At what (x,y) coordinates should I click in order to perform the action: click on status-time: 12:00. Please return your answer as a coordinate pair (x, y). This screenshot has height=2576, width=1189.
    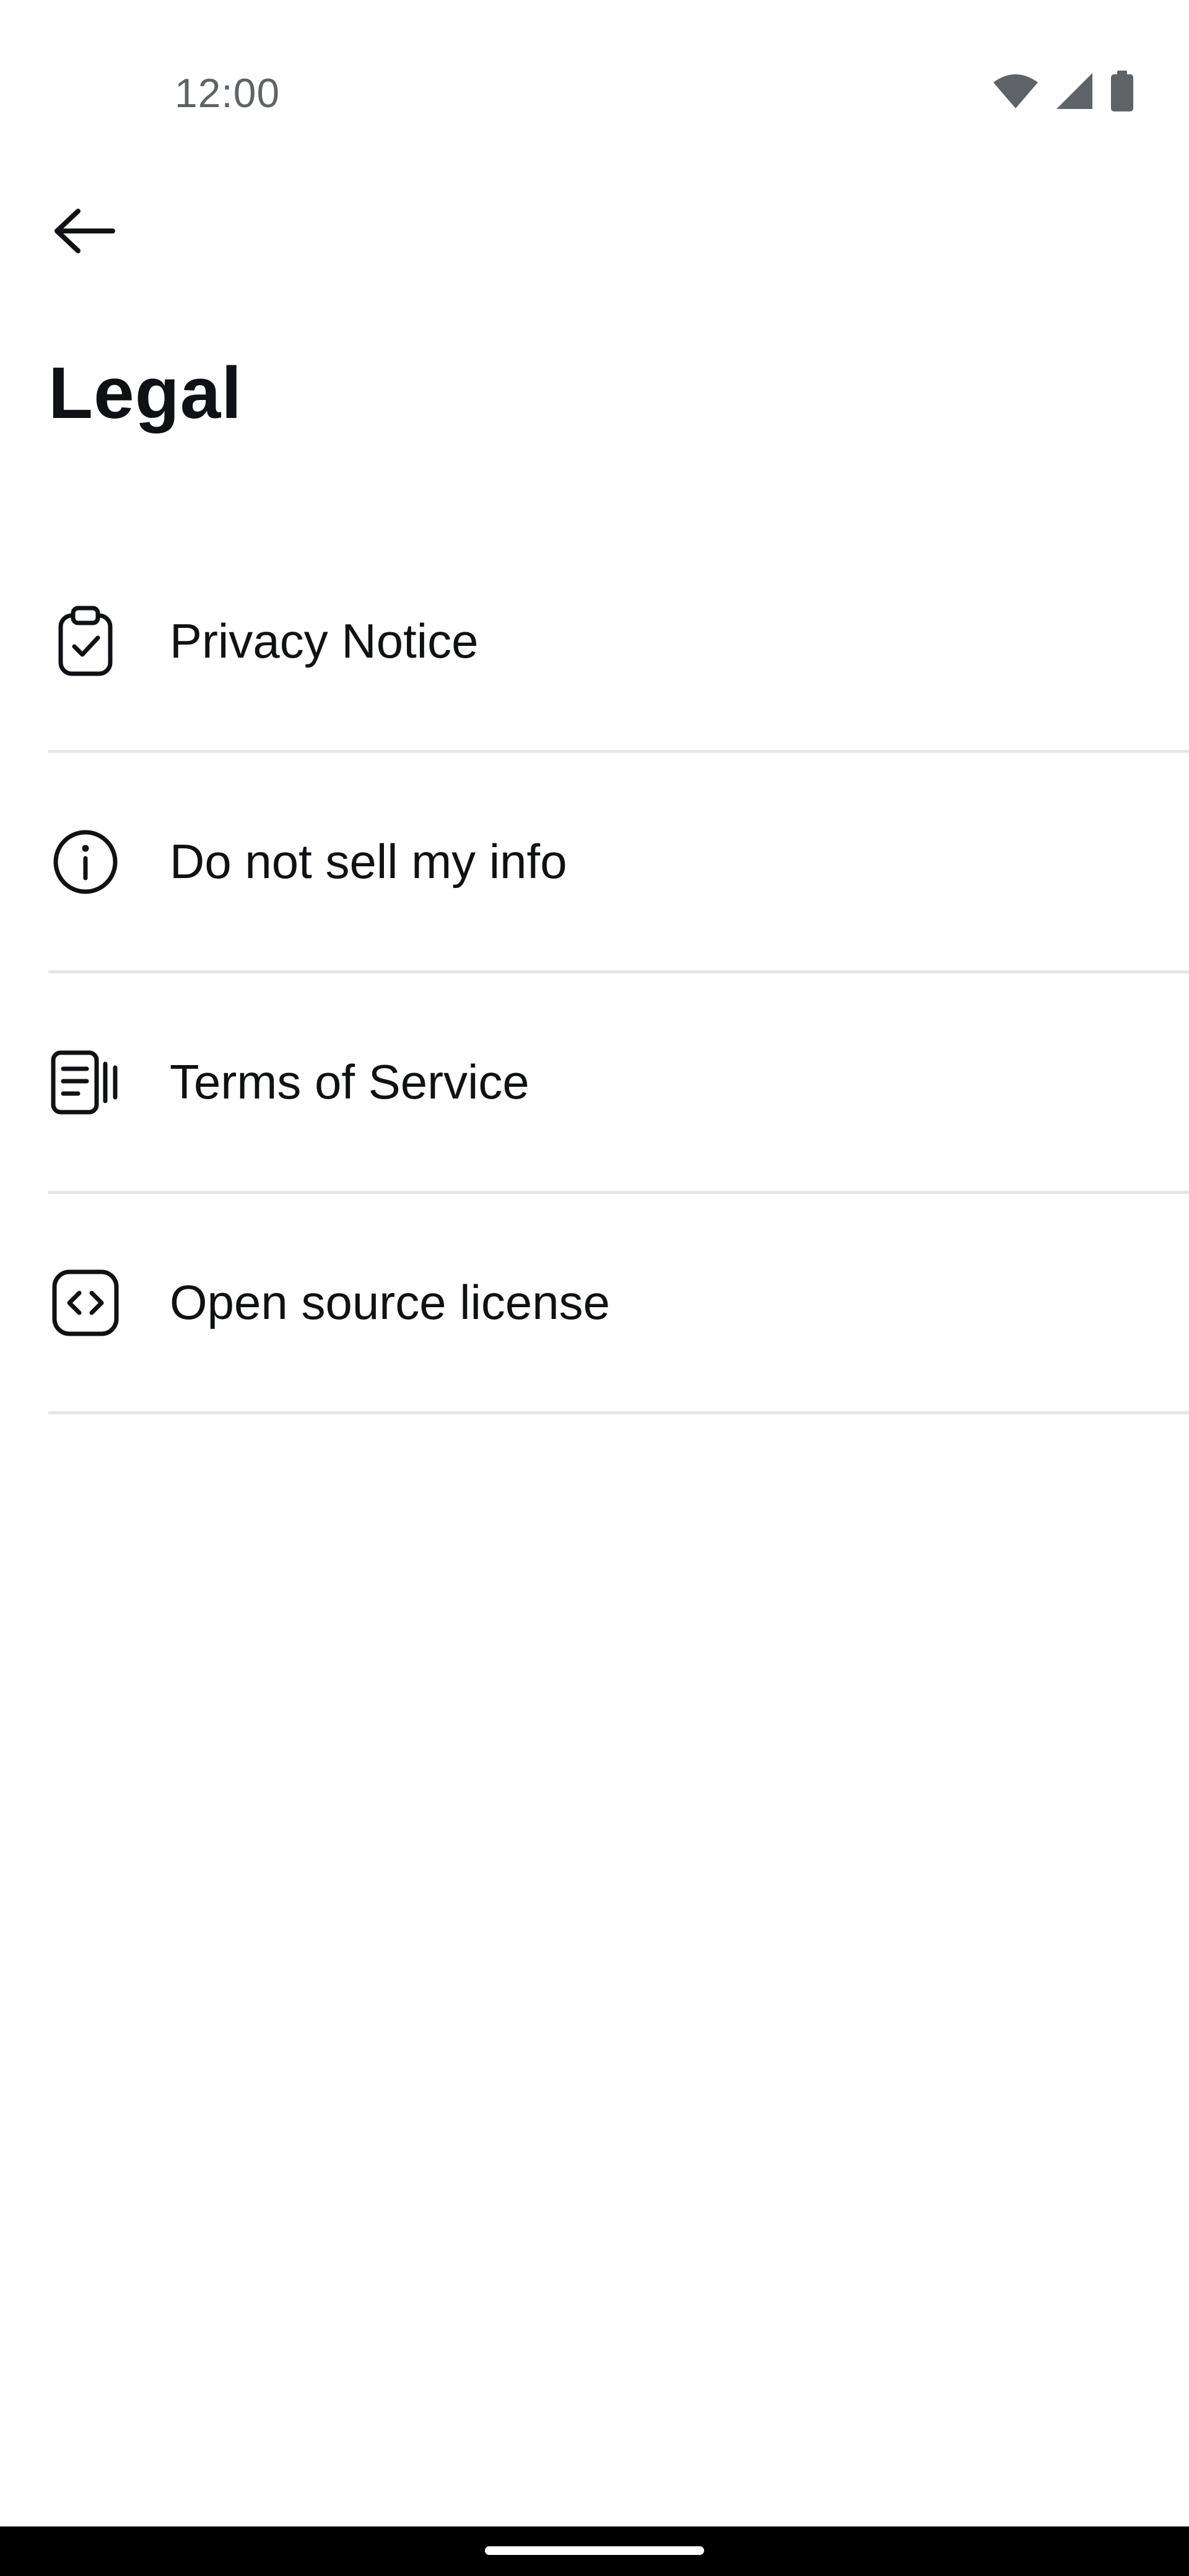
    Looking at the image, I should click on (228, 93).